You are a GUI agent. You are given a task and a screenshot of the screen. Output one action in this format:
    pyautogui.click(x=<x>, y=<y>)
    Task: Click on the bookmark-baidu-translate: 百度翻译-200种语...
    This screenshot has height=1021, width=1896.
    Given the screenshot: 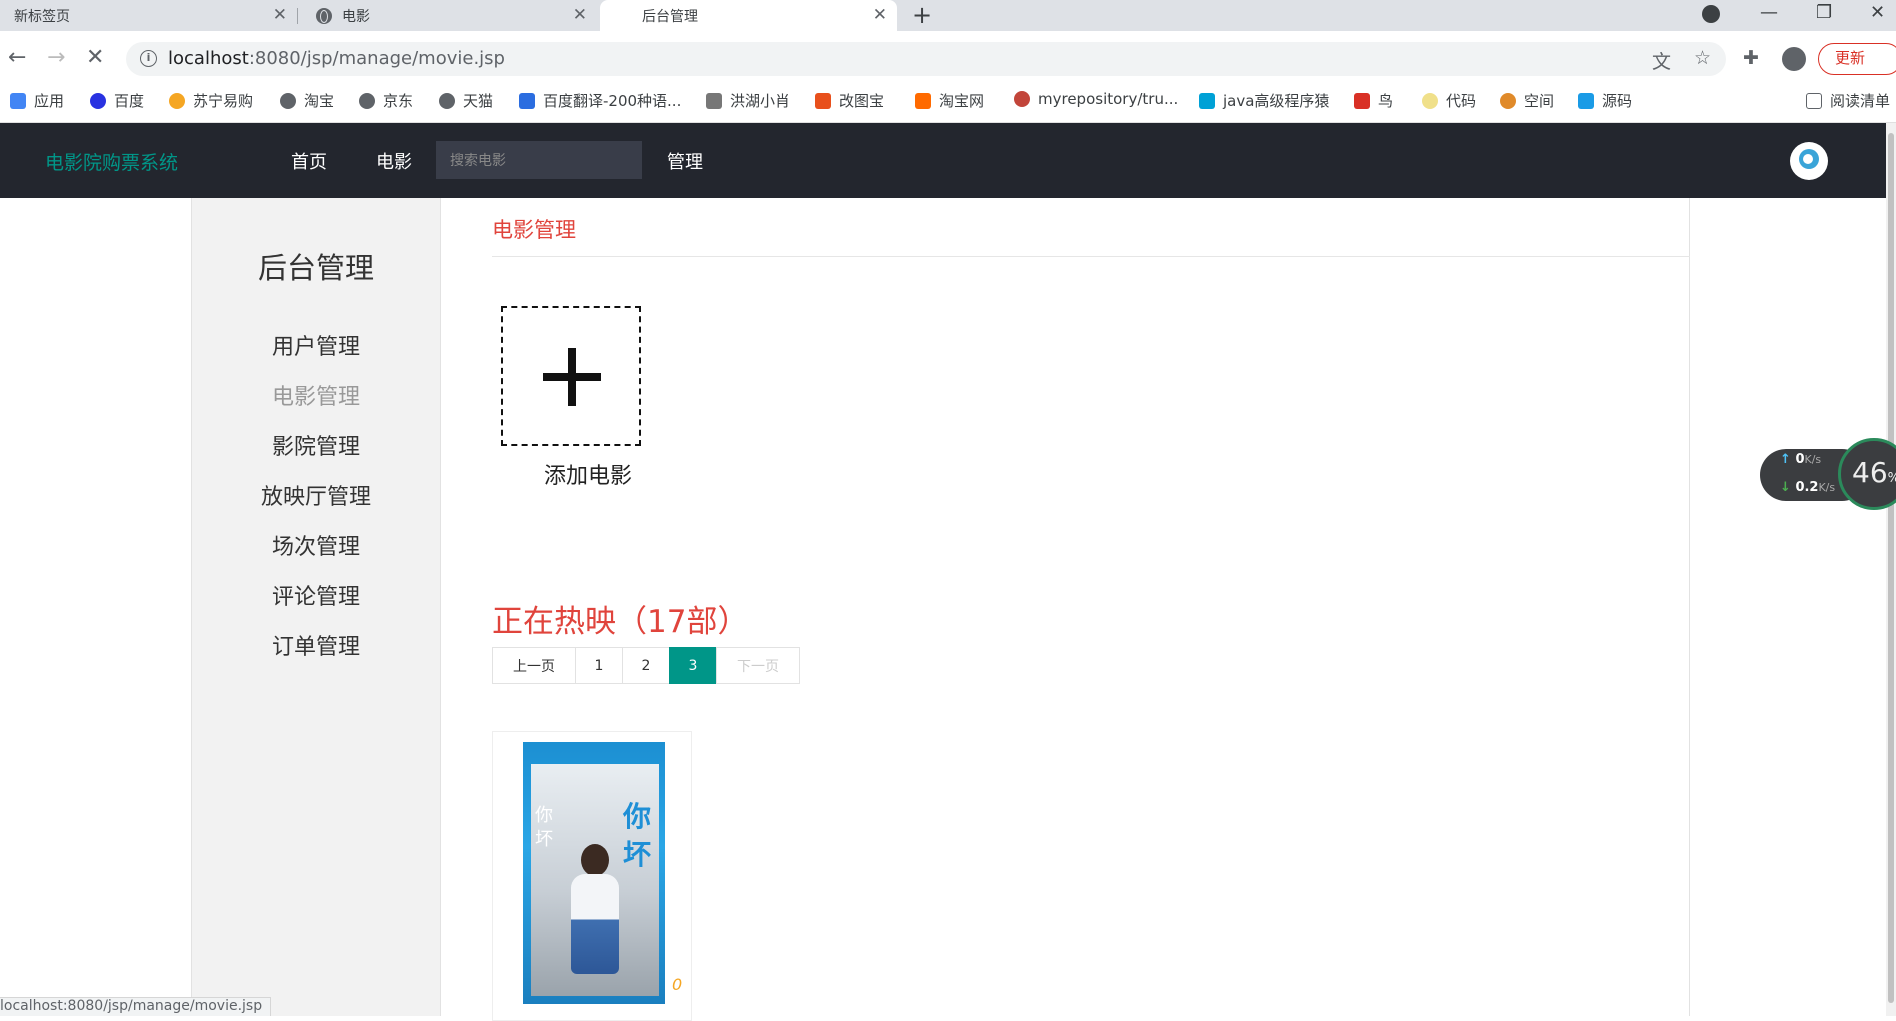 What is the action you would take?
    pyautogui.click(x=600, y=100)
    